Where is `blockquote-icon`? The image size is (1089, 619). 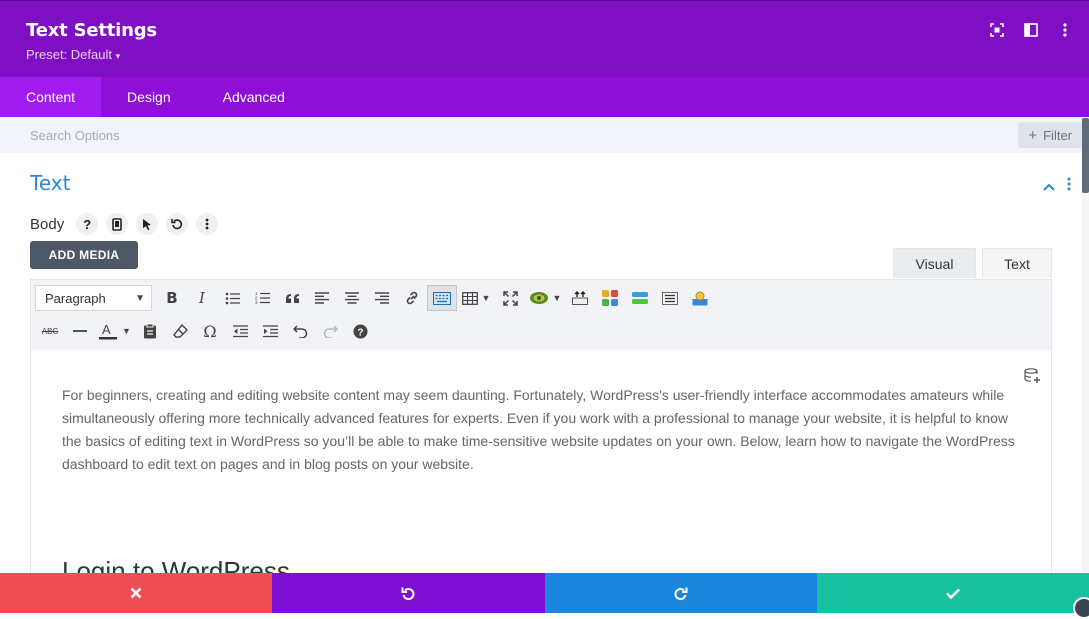
blockquote-icon is located at coordinates (292, 298).